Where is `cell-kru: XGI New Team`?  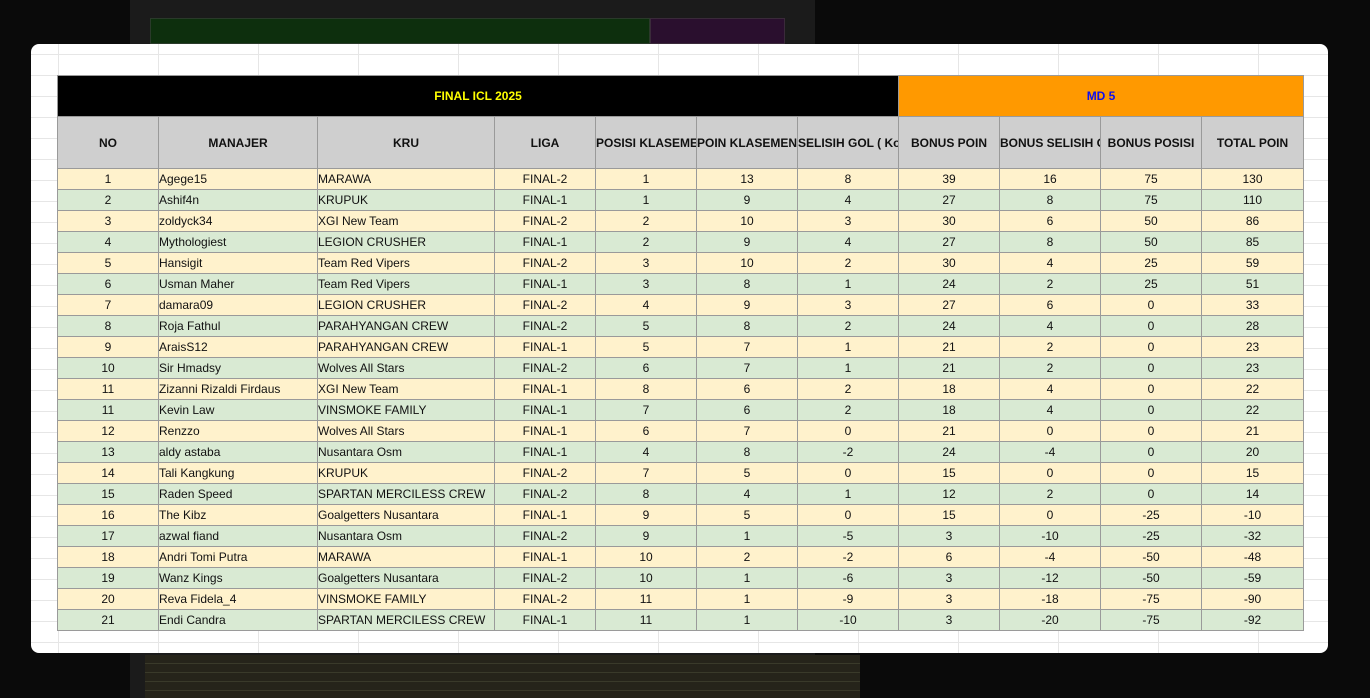
cell-kru: XGI New Team is located at coordinates (406, 221).